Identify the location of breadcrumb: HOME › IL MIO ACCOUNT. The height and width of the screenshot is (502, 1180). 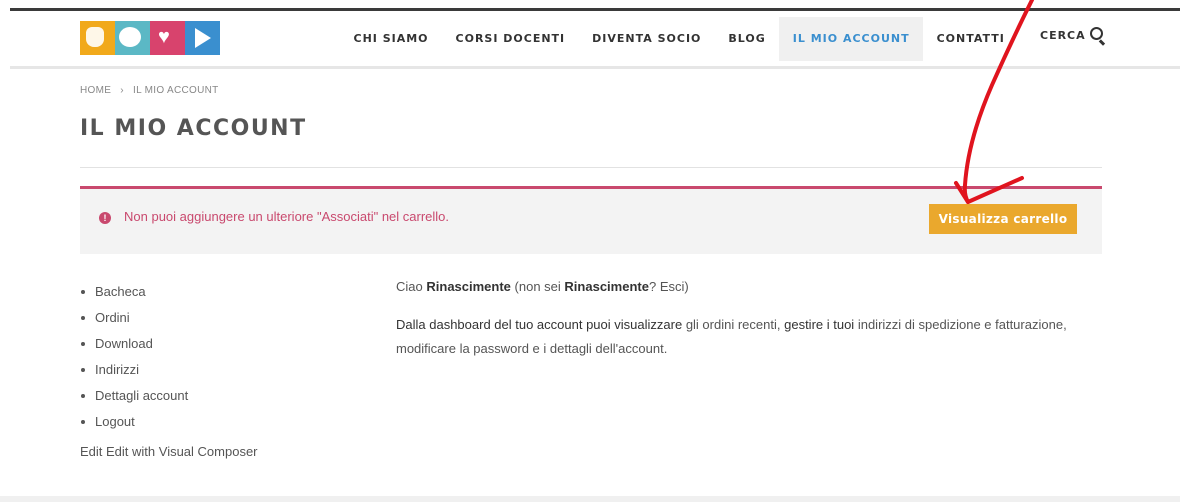
(152, 90).